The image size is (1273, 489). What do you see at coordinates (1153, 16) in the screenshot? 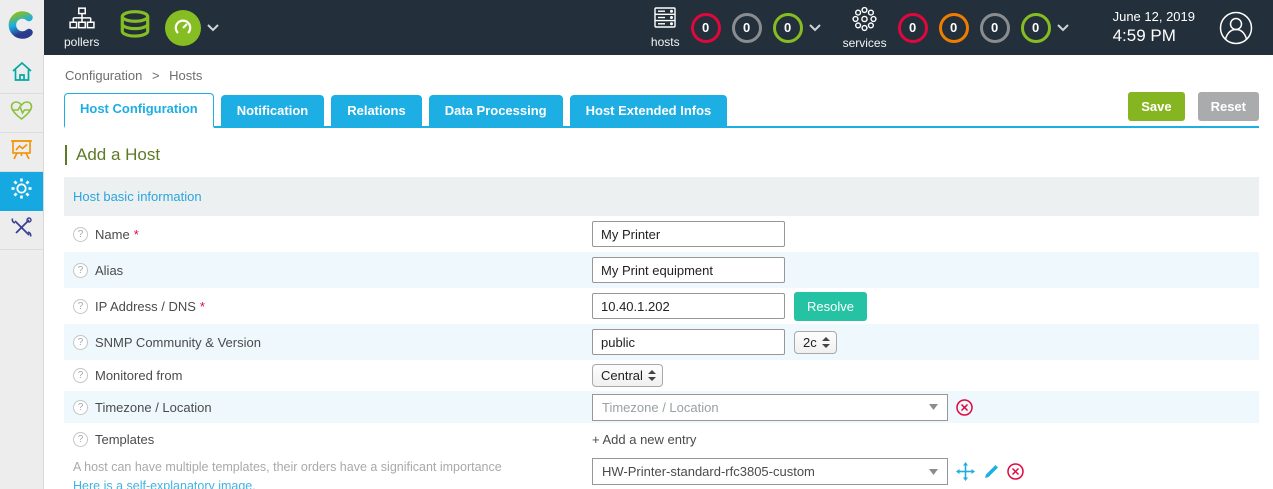
I see `current-date: June 12, 2019` at bounding box center [1153, 16].